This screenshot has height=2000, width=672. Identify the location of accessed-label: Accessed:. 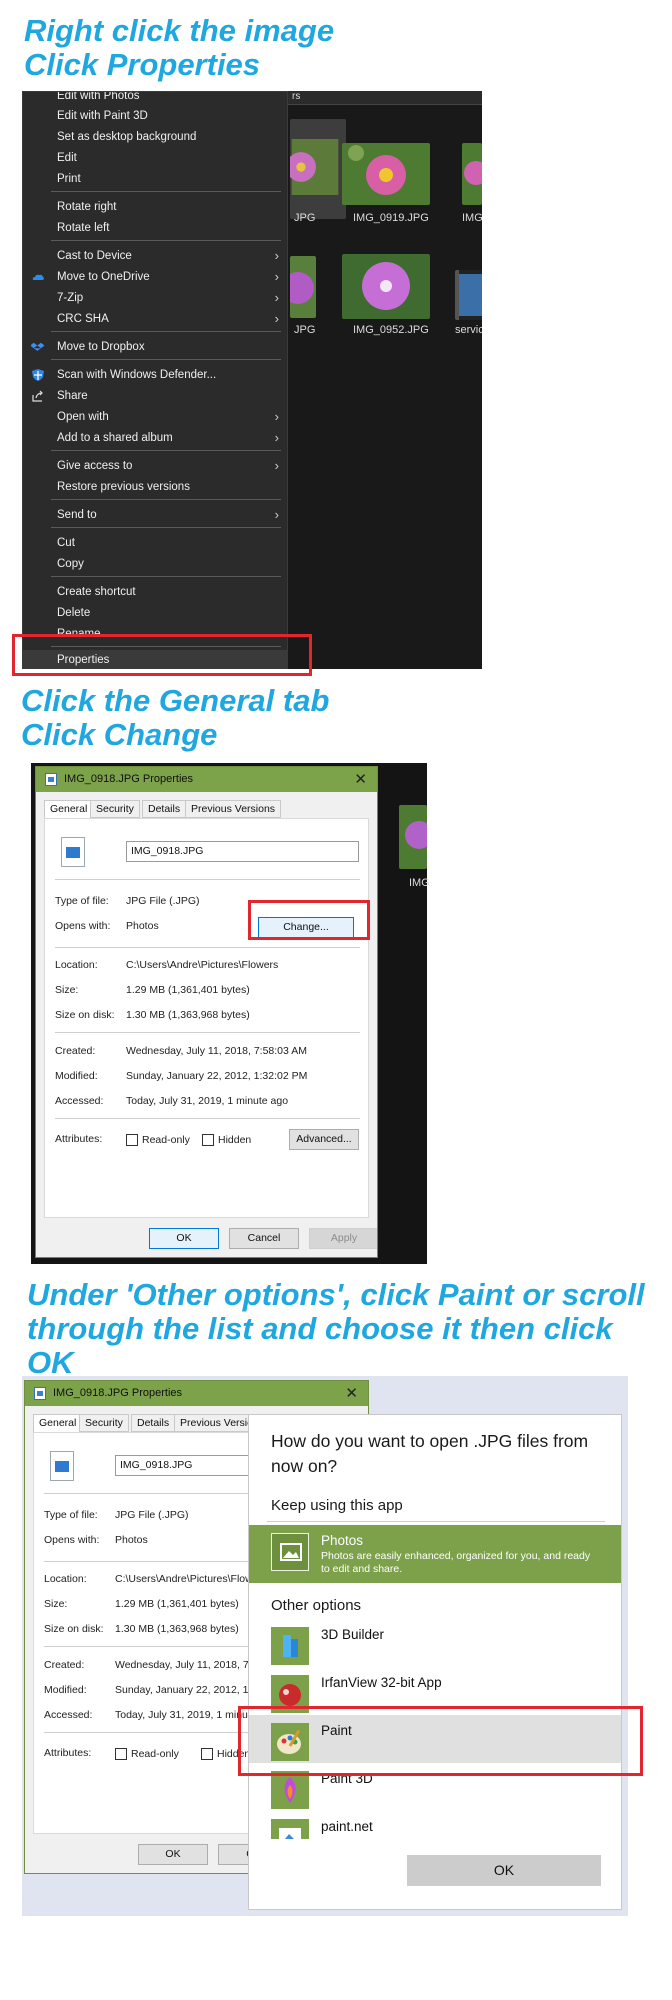
(68, 1715).